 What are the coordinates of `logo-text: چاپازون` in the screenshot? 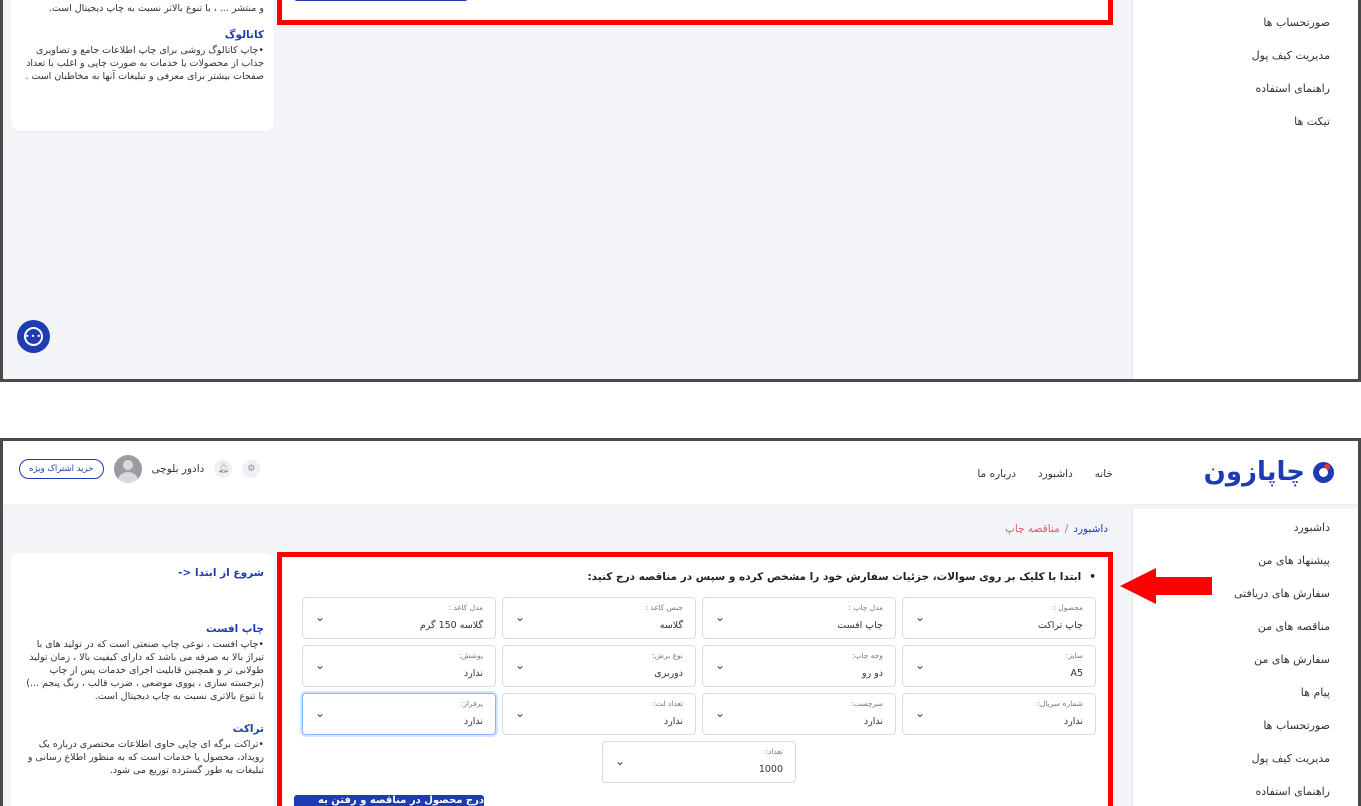 It's located at (1254, 472).